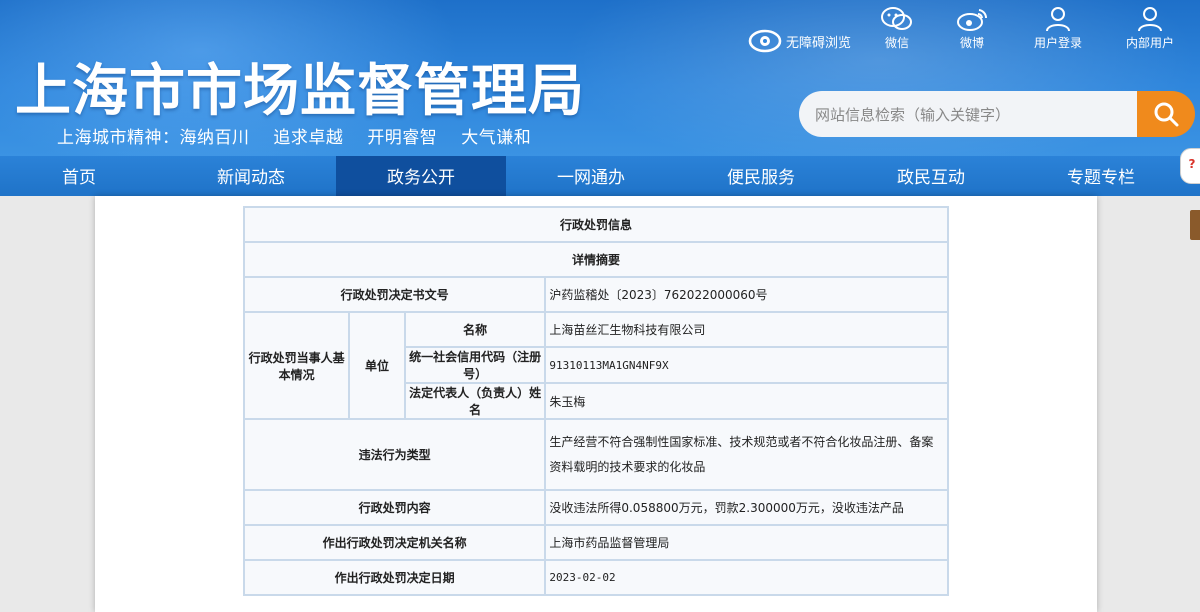 The height and width of the screenshot is (612, 1200). What do you see at coordinates (746, 577) in the screenshot?
I see `decision-date-value: 2023-02-02` at bounding box center [746, 577].